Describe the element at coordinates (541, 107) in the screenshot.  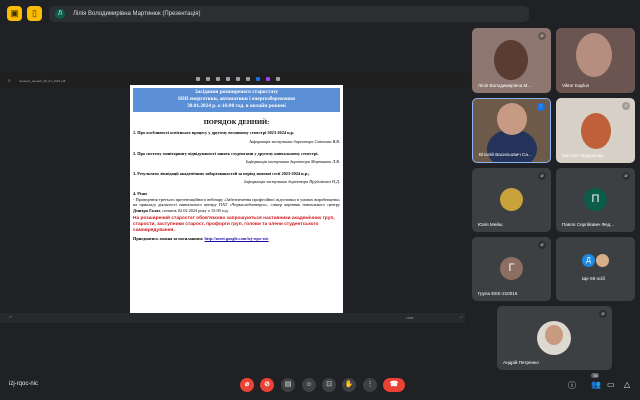
I see `speaking-icon: ⁞` at that location.